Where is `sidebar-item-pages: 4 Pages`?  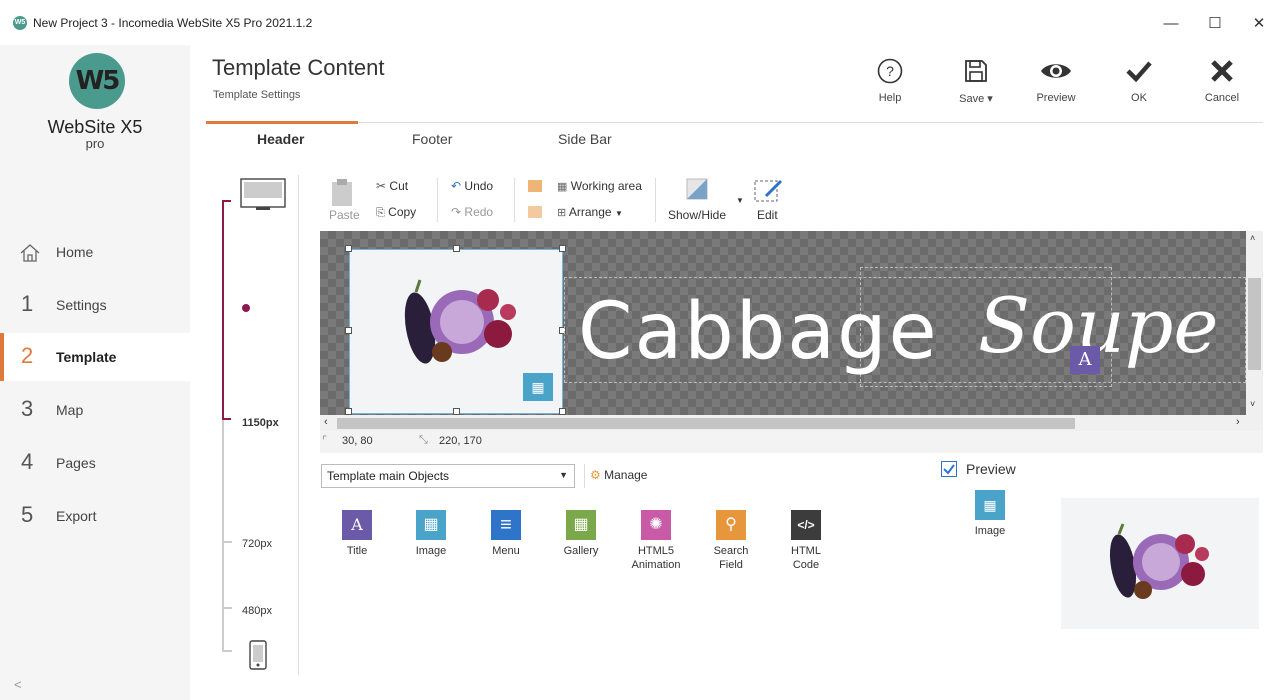
sidebar-item-pages: 4 Pages is located at coordinates (95, 463).